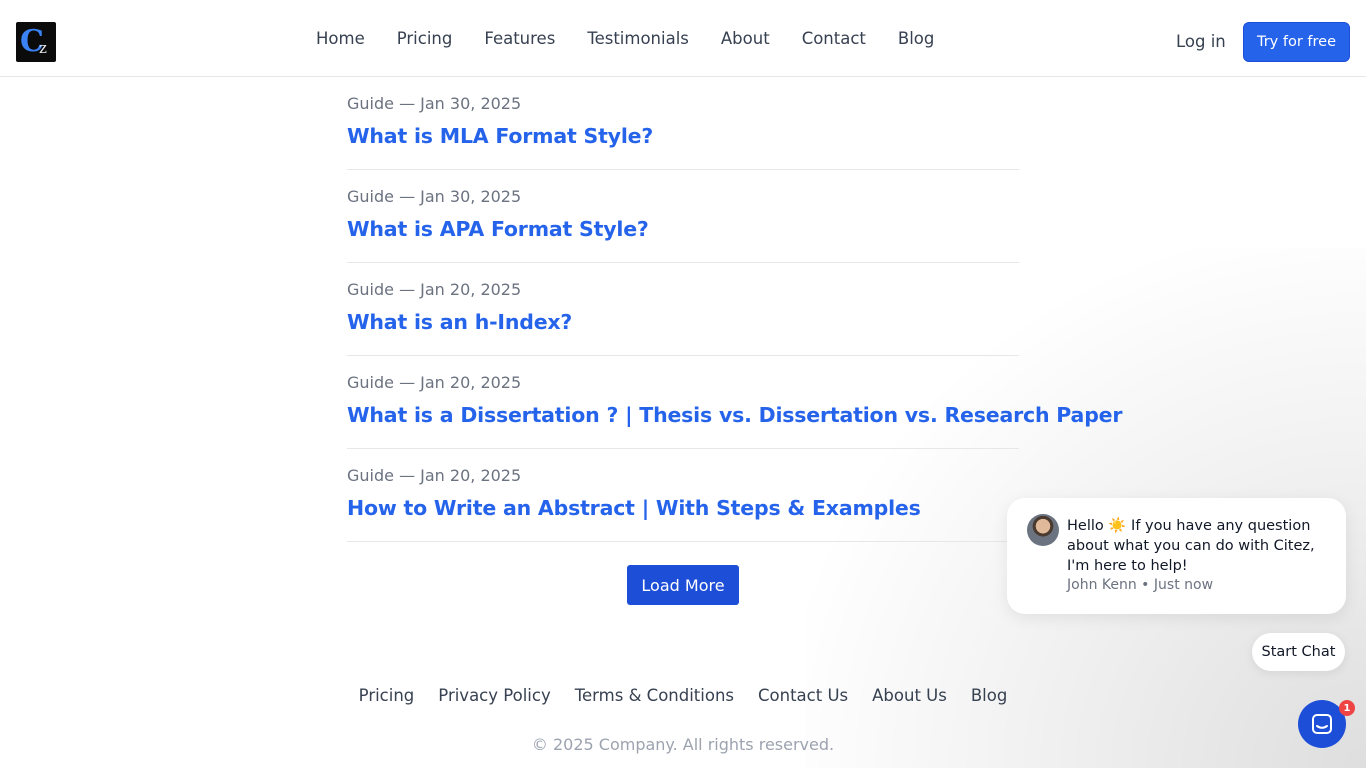 The height and width of the screenshot is (768, 1366). I want to click on chat-bubble-icon, so click(1322, 724).